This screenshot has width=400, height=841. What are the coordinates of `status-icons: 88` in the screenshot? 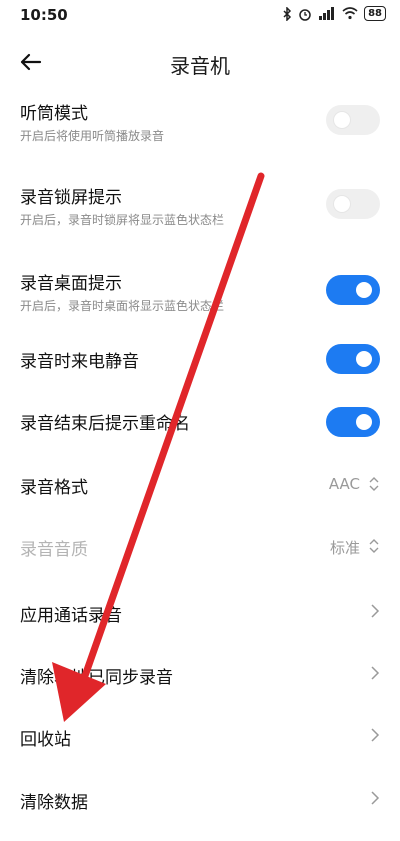 It's located at (334, 13).